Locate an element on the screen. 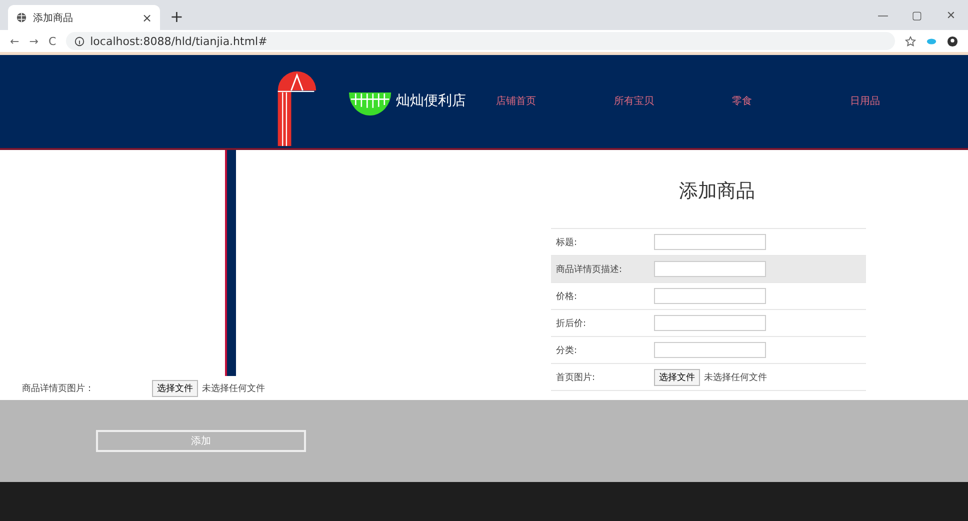 Image resolution: width=968 pixels, height=521 pixels. field-label: 首页图片: is located at coordinates (576, 378).